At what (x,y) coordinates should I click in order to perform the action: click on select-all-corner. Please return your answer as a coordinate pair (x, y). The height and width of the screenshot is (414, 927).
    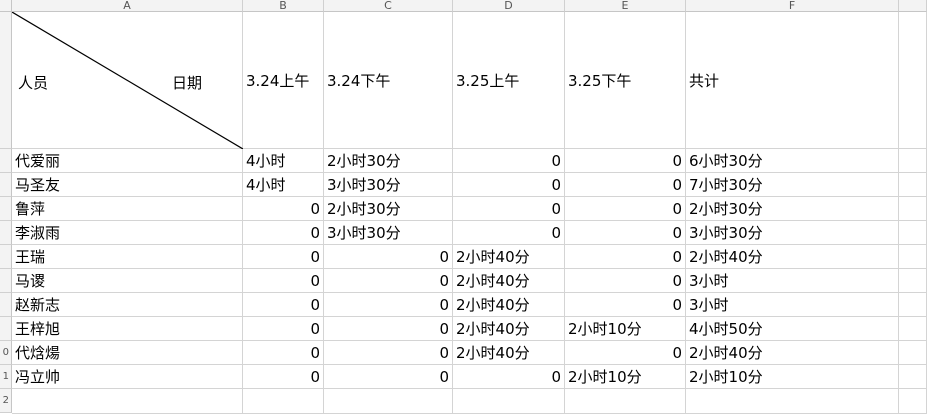
    Looking at the image, I should click on (6, 6).